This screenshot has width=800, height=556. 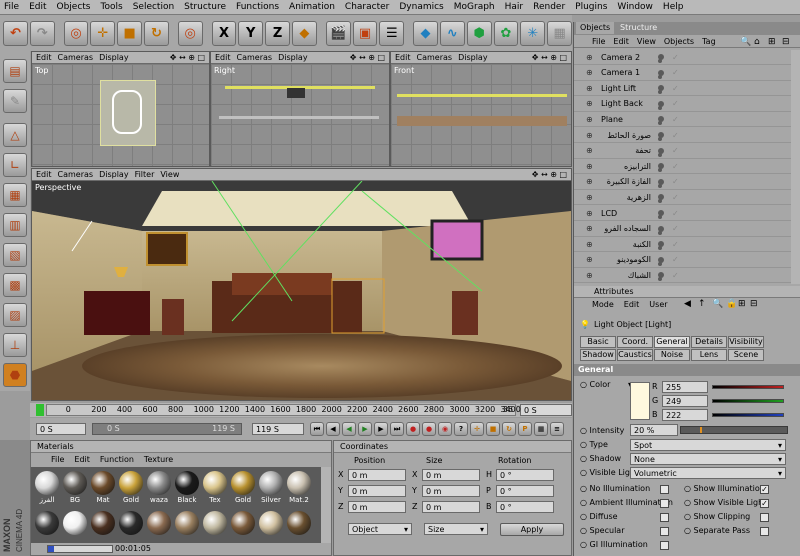 I want to click on texture-mode-icon: ▩, so click(x=15, y=285).